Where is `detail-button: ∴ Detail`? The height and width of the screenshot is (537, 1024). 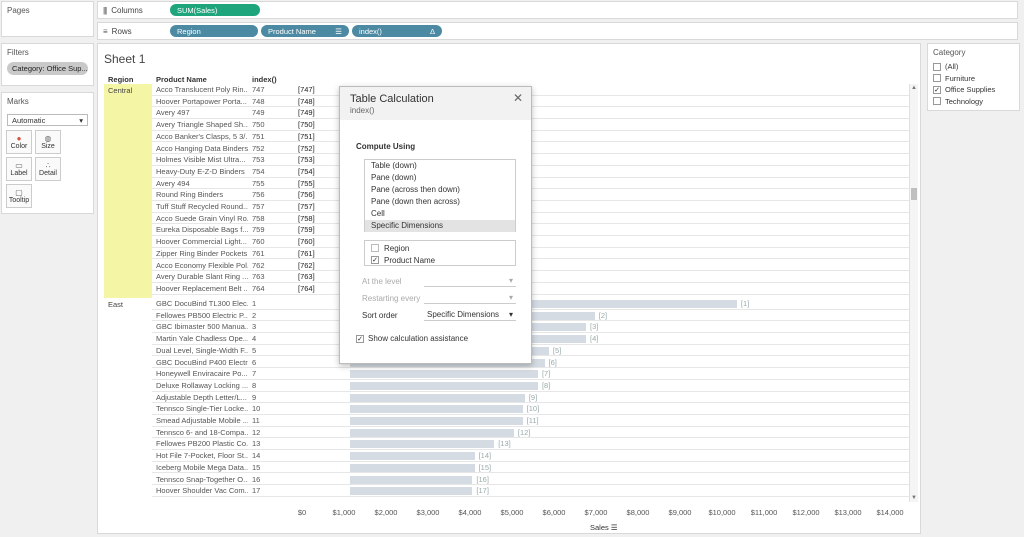 detail-button: ∴ Detail is located at coordinates (48, 169).